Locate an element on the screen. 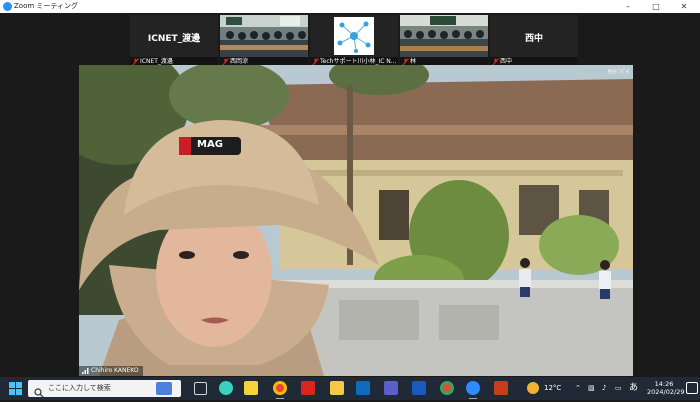  copilot-icon is located at coordinates (226, 388).